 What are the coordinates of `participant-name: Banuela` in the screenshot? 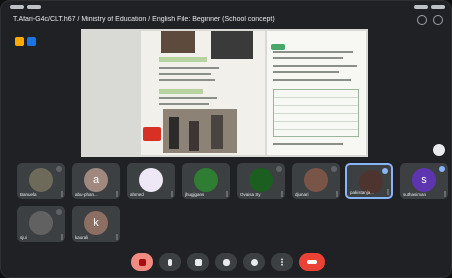 It's located at (28, 194).